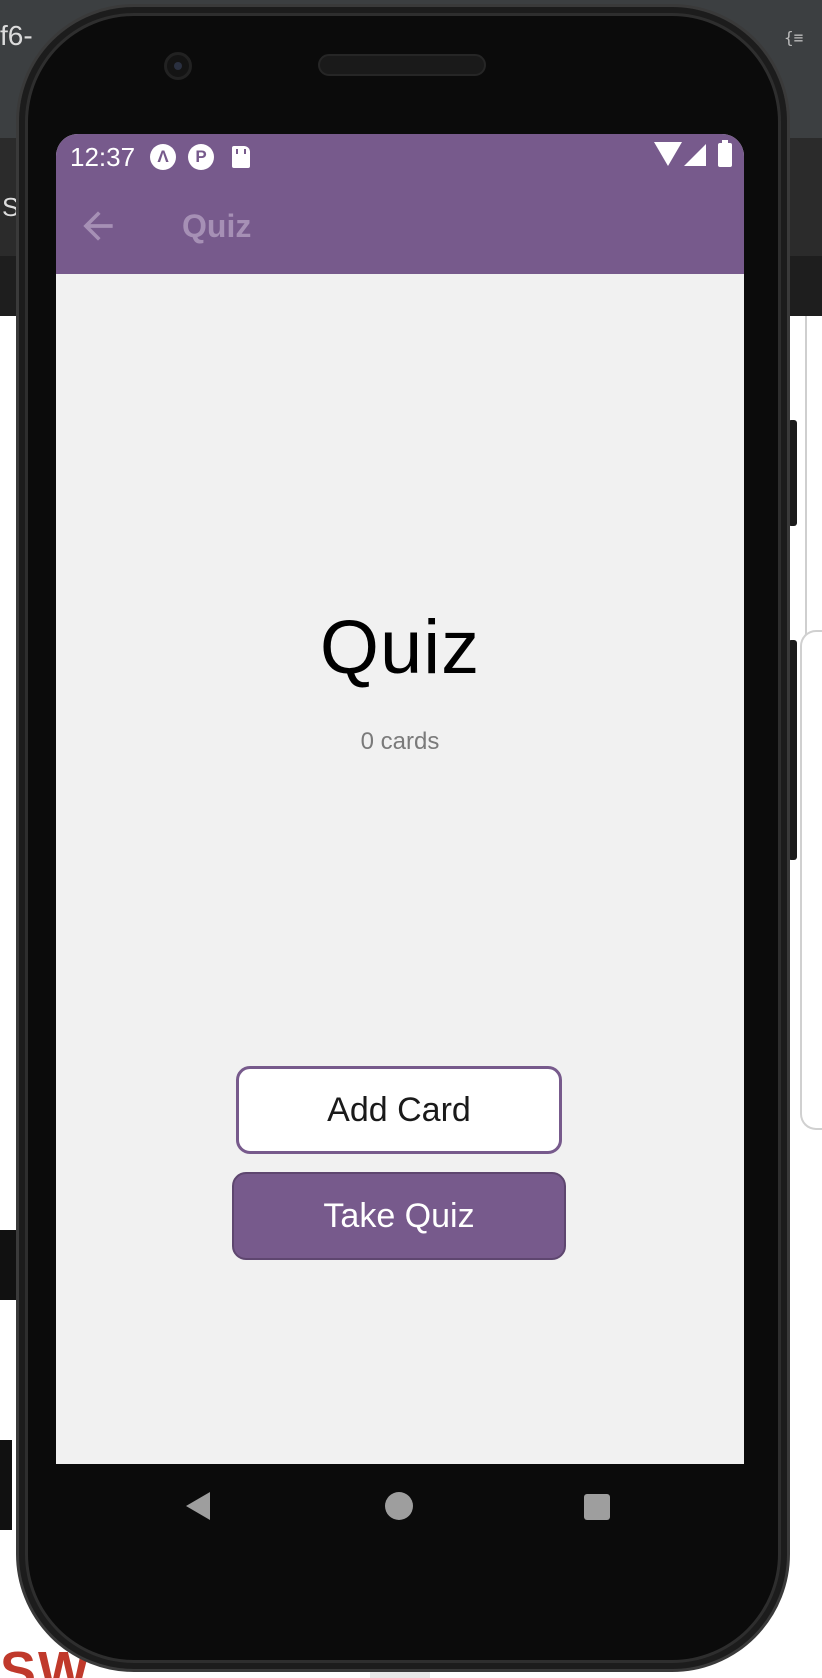 This screenshot has width=822, height=1678. I want to click on nav-back-icon, so click(198, 1506).